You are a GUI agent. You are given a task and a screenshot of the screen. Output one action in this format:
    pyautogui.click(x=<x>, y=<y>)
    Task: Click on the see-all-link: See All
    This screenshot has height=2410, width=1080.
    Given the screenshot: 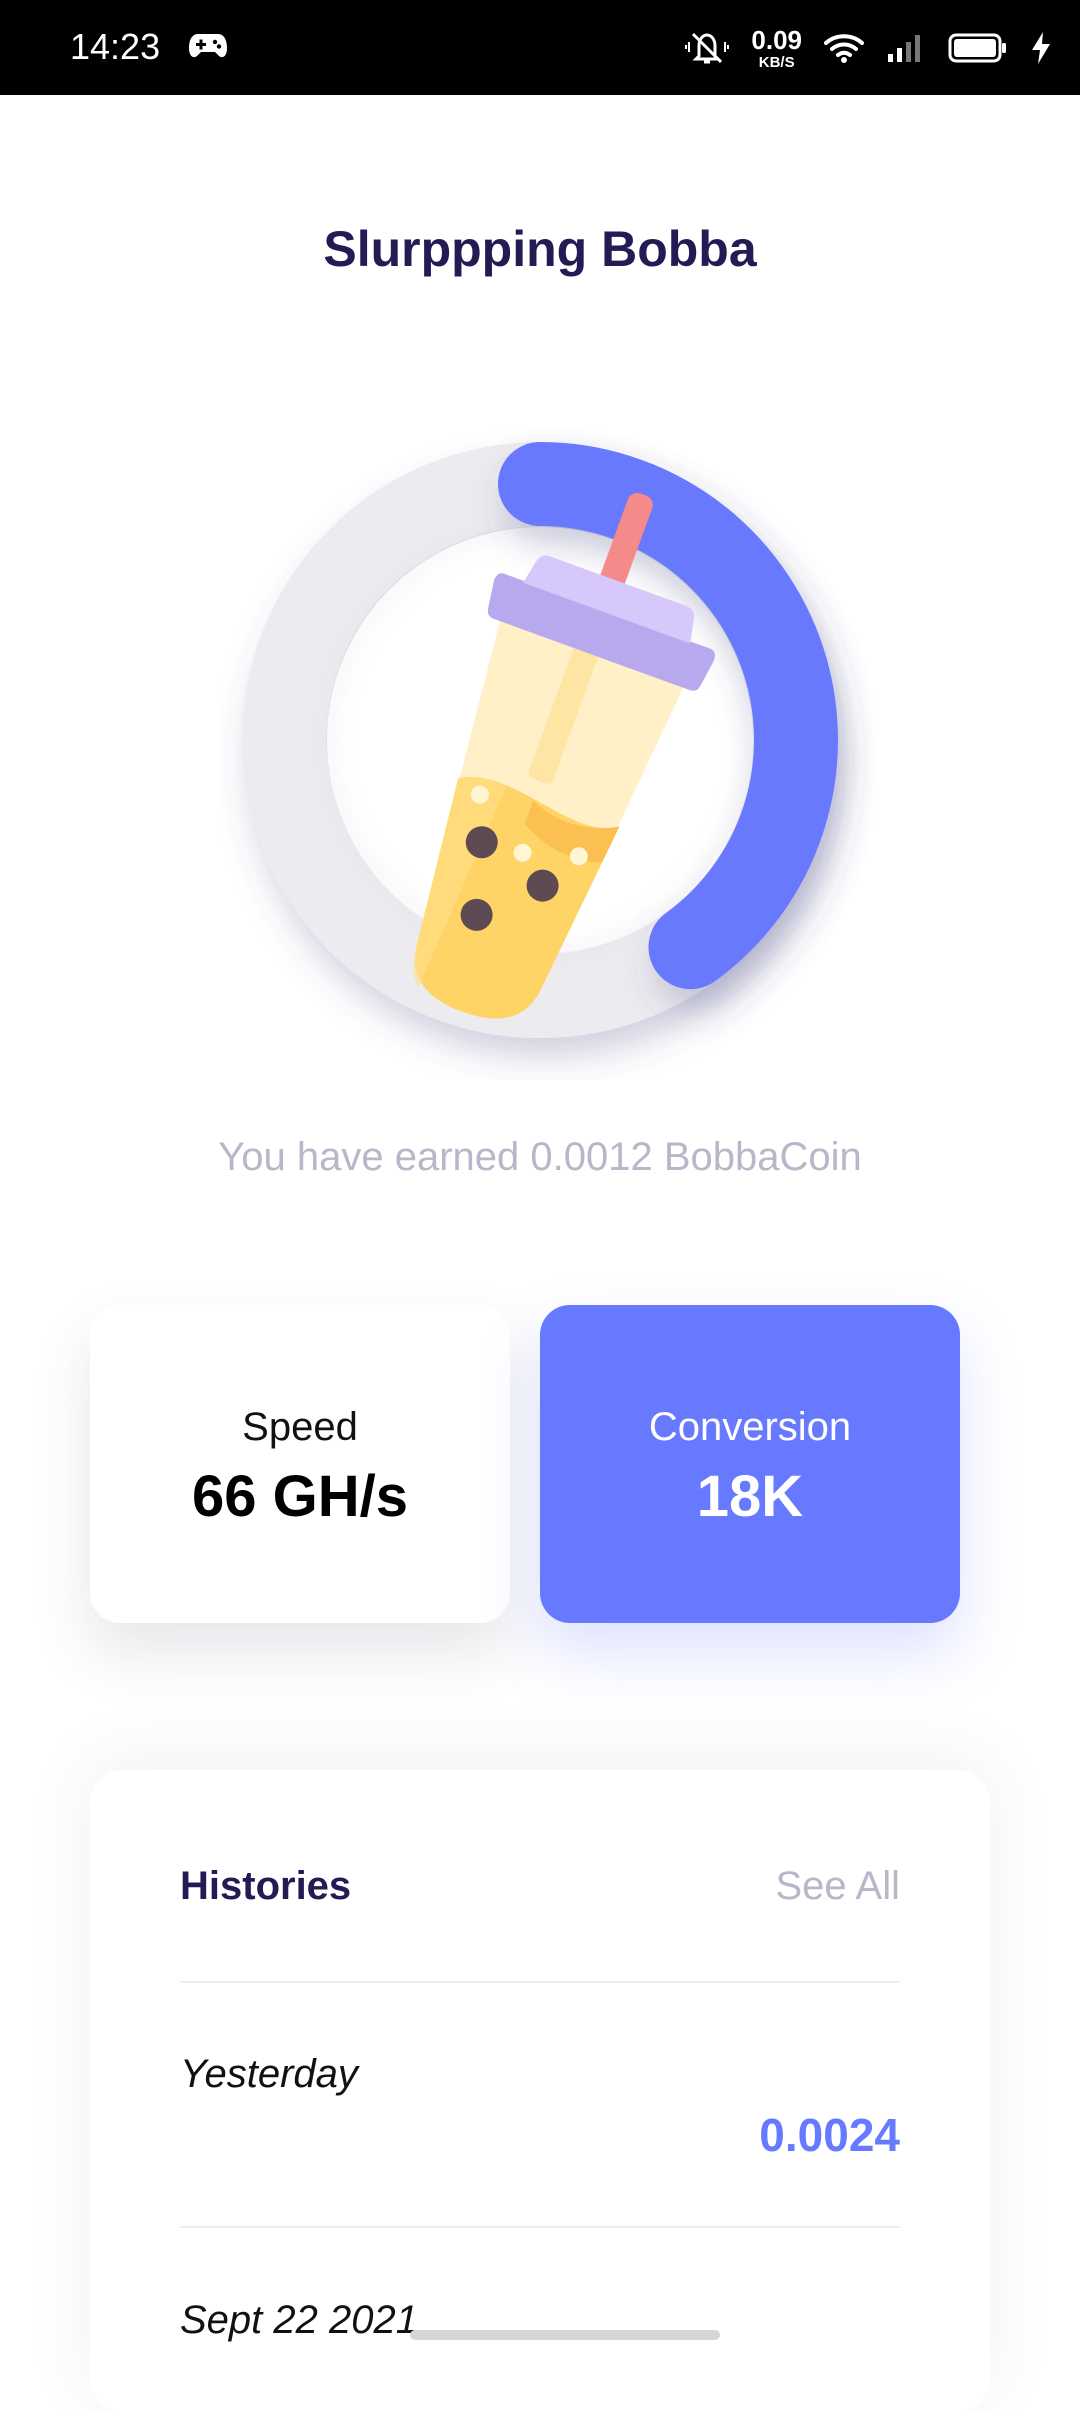 What is the action you would take?
    pyautogui.click(x=837, y=1886)
    